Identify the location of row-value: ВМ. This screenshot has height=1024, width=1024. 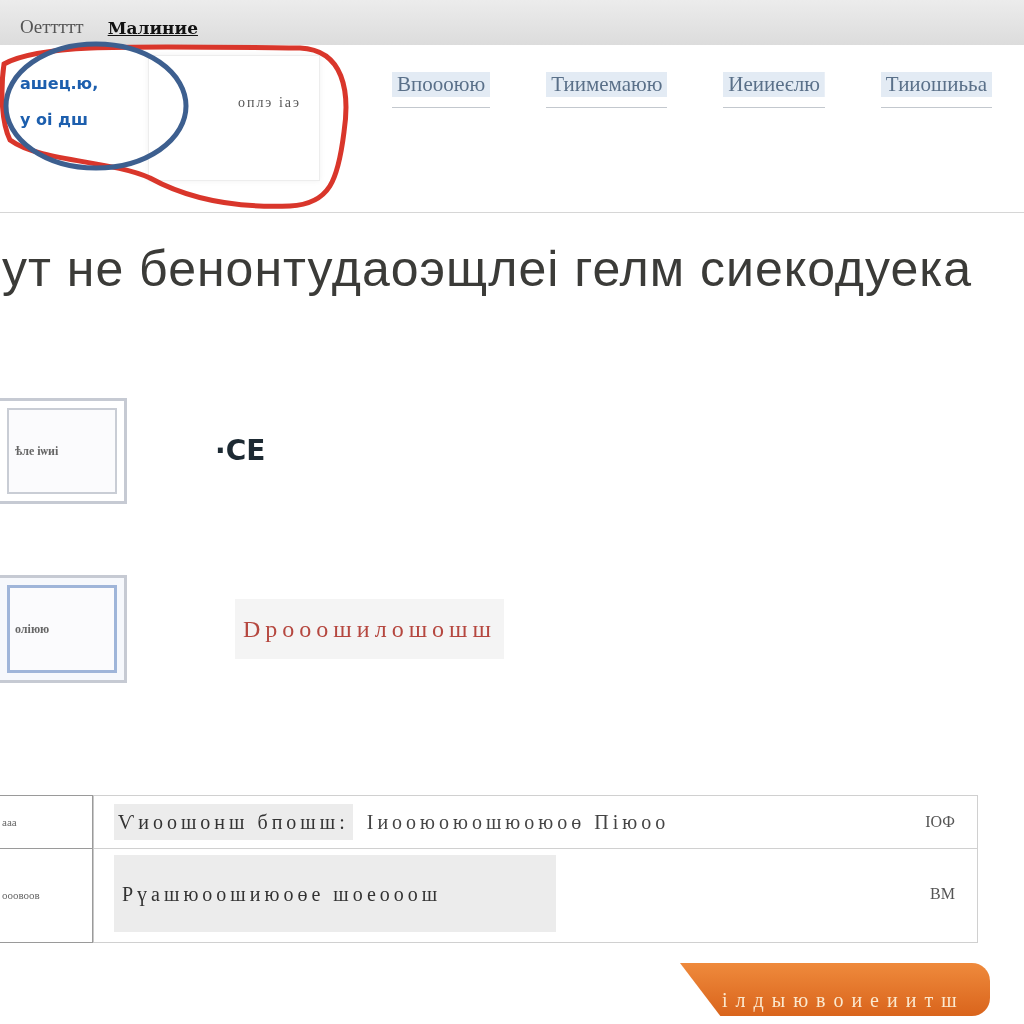
(942, 893).